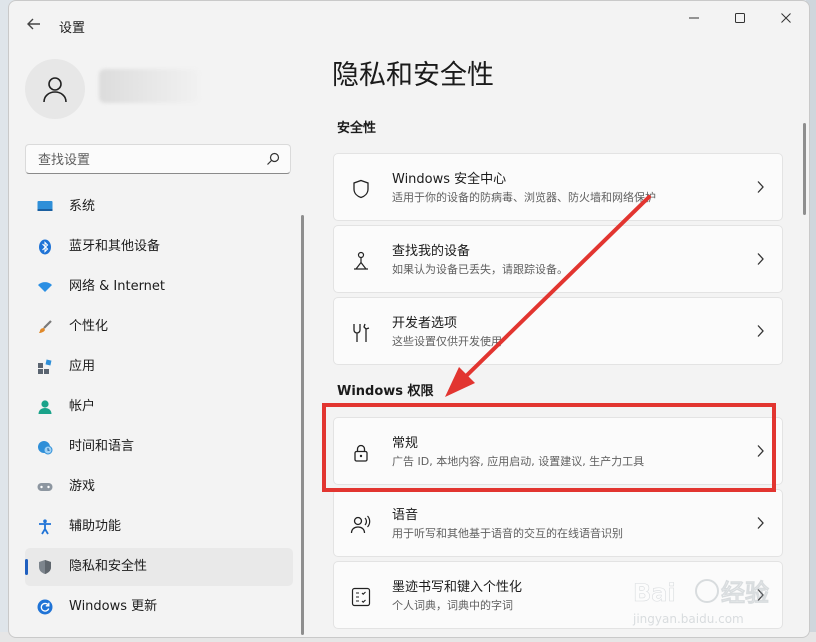  I want to click on sidebar-item-label: 系统, so click(82, 206).